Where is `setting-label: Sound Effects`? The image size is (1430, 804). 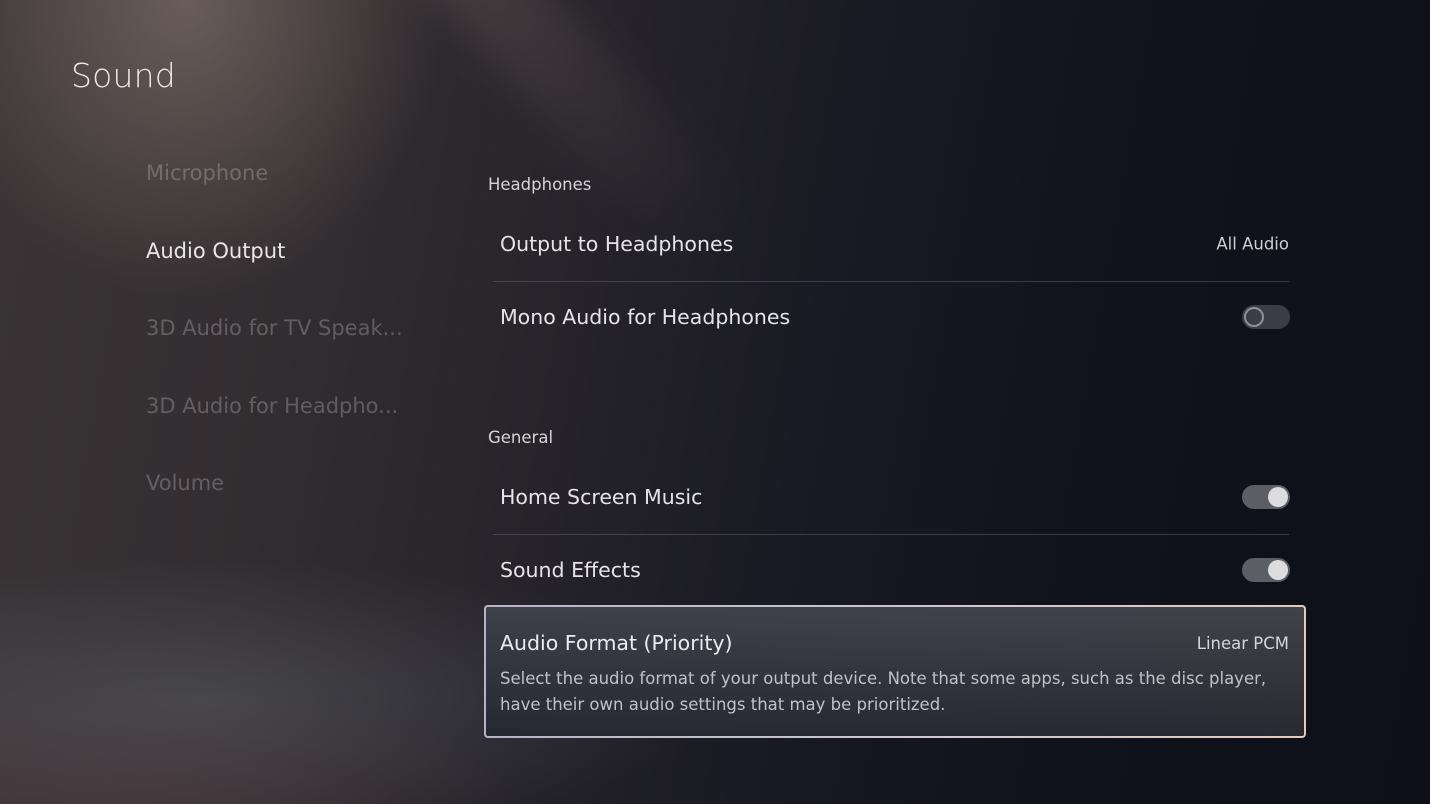 setting-label: Sound Effects is located at coordinates (570, 570).